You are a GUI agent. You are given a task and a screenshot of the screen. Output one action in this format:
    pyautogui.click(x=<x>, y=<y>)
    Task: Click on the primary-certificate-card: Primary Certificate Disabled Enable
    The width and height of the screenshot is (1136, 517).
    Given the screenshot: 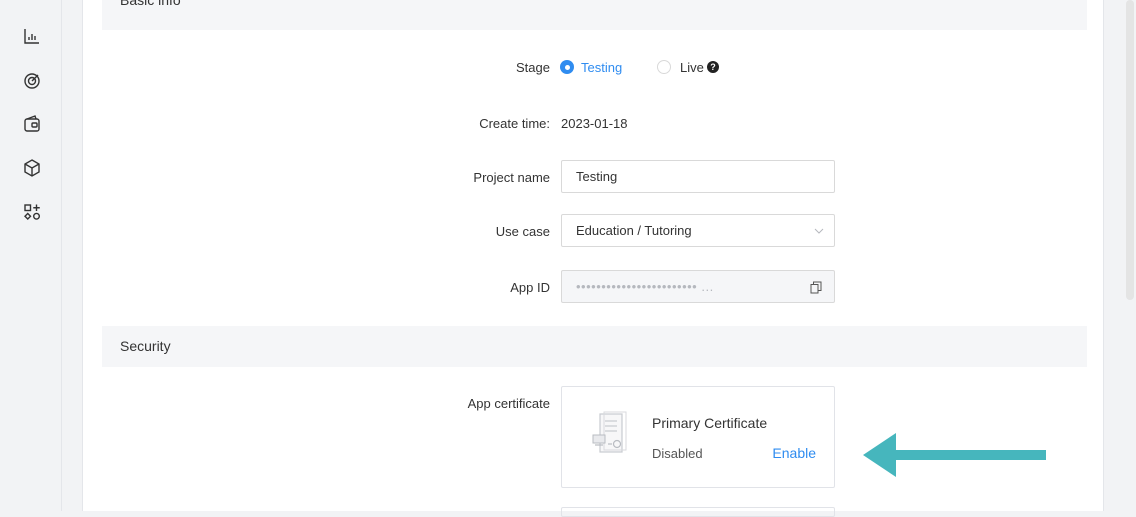 What is the action you would take?
    pyautogui.click(x=698, y=437)
    